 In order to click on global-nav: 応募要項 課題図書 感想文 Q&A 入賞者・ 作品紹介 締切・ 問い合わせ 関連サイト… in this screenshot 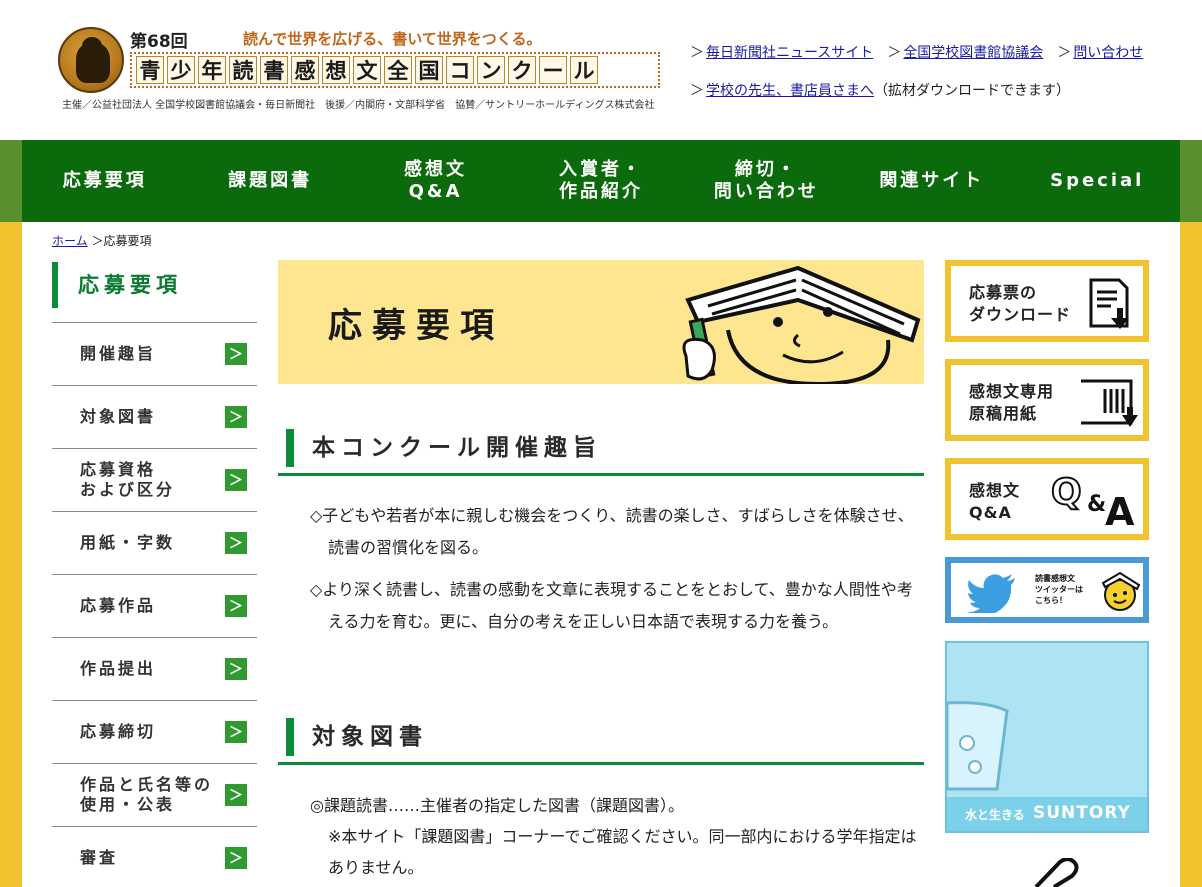, I will do `click(601, 181)`.